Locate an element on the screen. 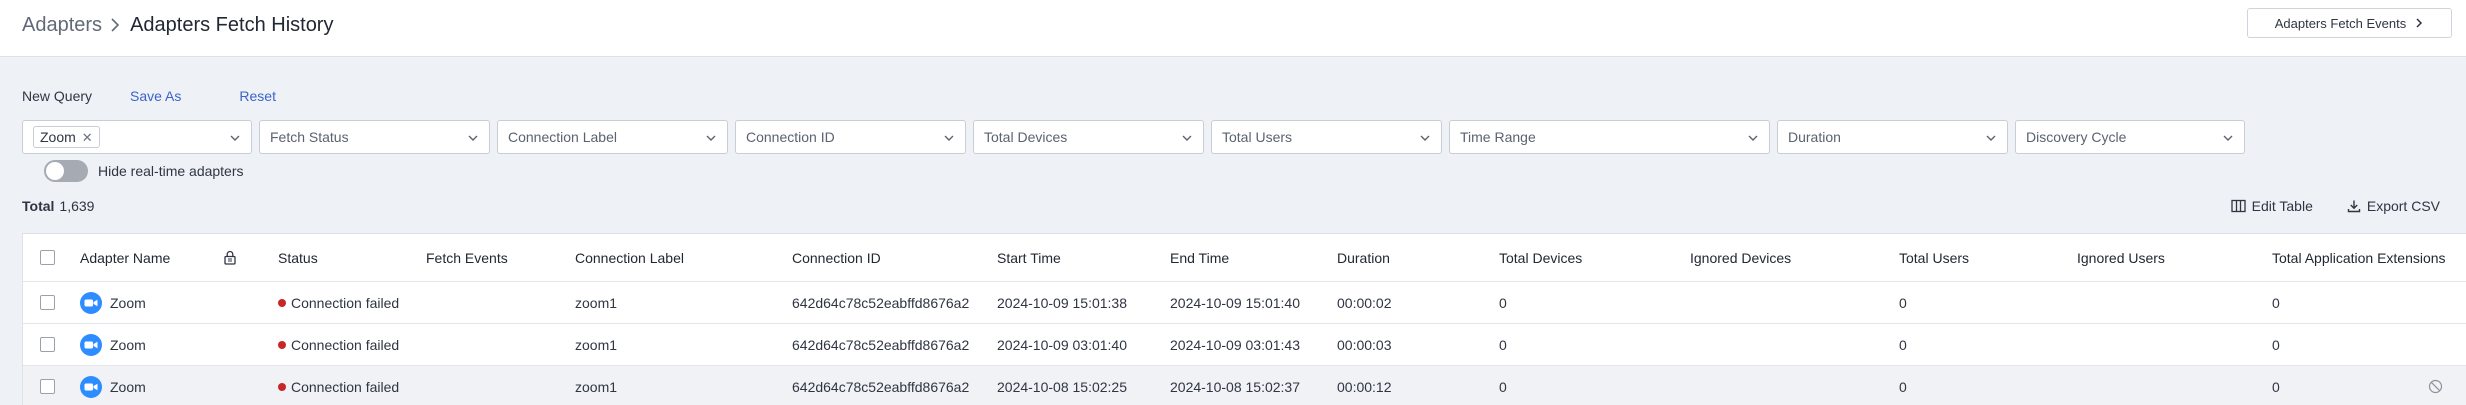 Image resolution: width=2466 pixels, height=405 pixels. breadcrumb: Adapters Adapters Fetch History is located at coordinates (177, 25).